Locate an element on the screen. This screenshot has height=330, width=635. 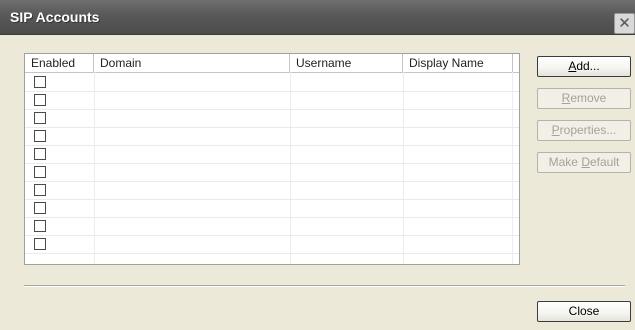
column-header-display-name: Display Name is located at coordinates (458, 63).